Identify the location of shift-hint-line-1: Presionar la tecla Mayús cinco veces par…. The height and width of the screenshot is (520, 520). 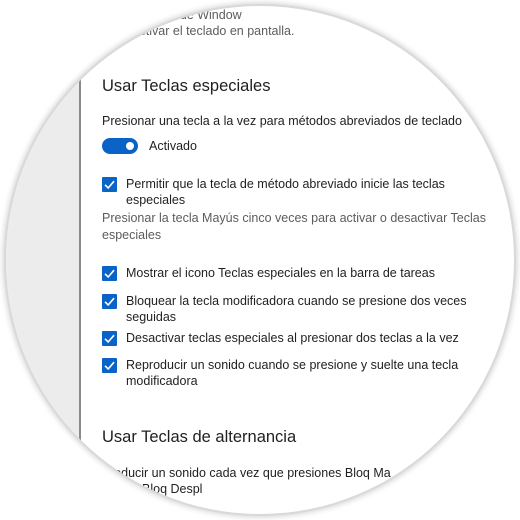
(294, 218).